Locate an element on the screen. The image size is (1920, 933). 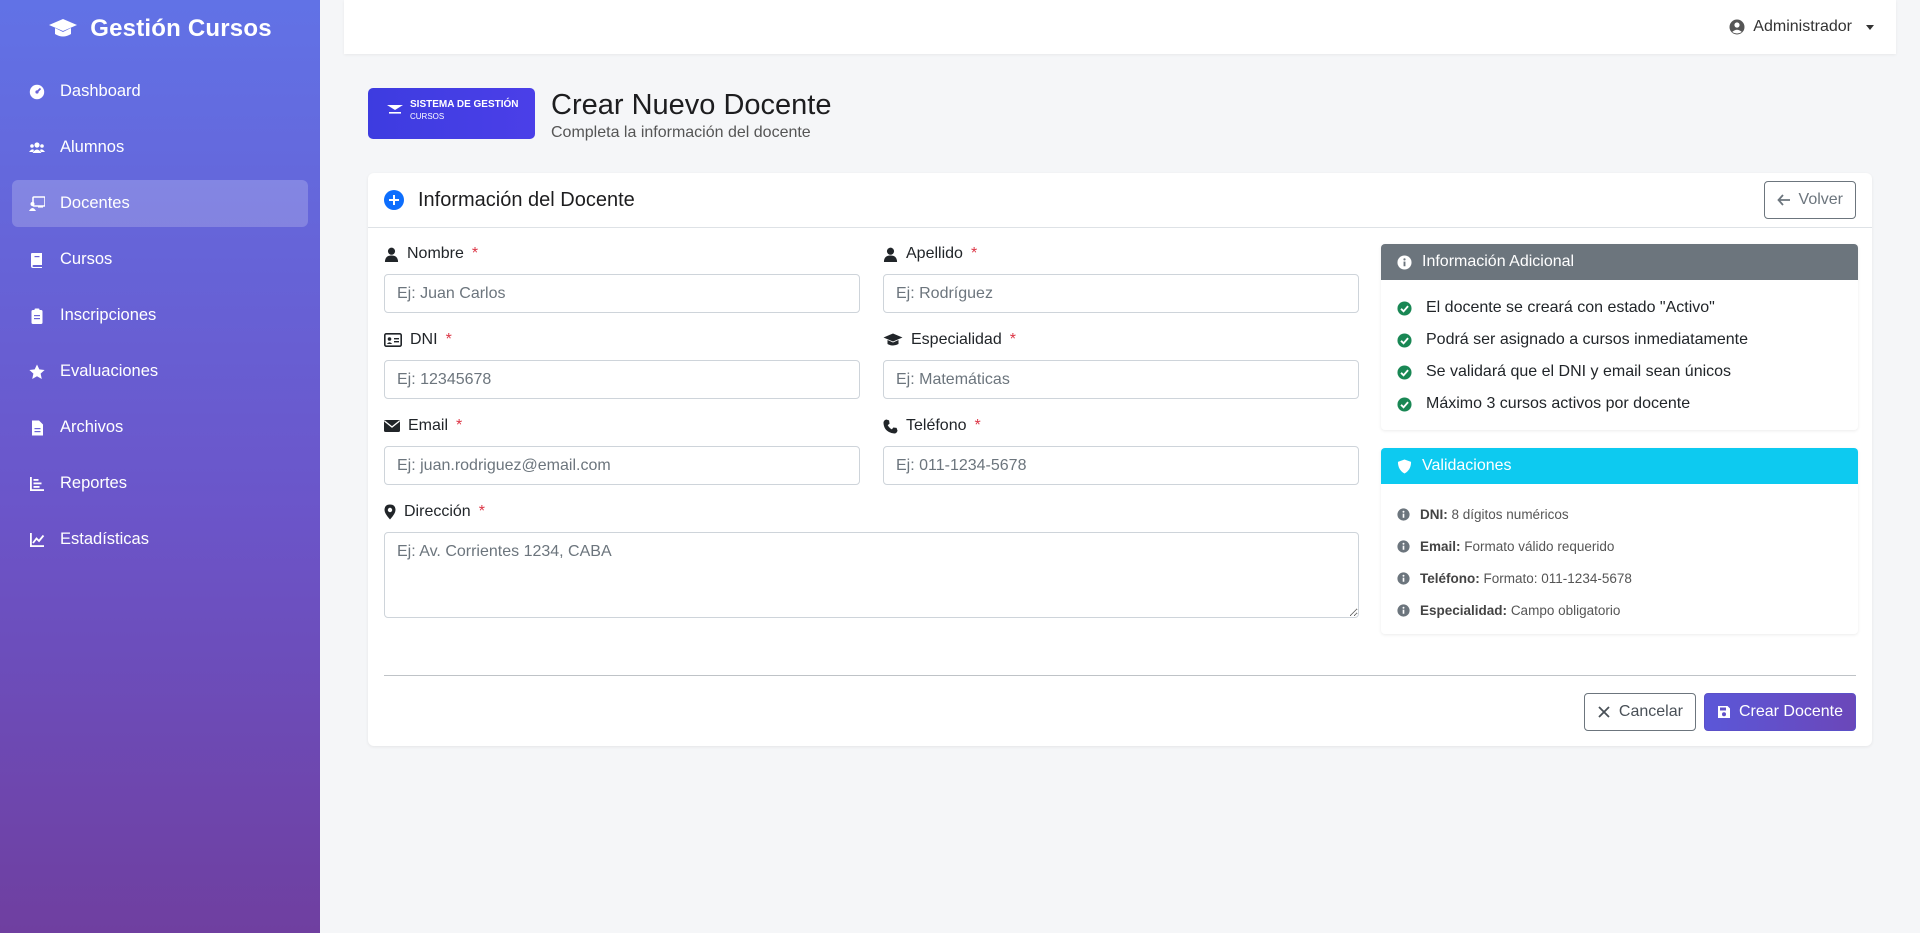
field-email: Email * is located at coordinates (622, 450).